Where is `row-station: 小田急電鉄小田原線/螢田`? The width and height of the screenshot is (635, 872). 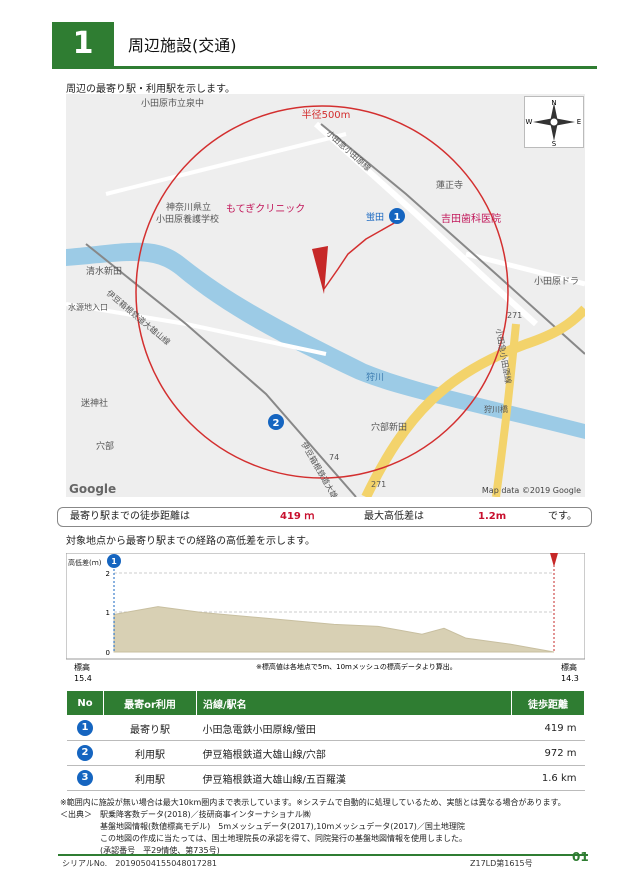 row-station: 小田急電鉄小田原線/螢田 is located at coordinates (354, 728).